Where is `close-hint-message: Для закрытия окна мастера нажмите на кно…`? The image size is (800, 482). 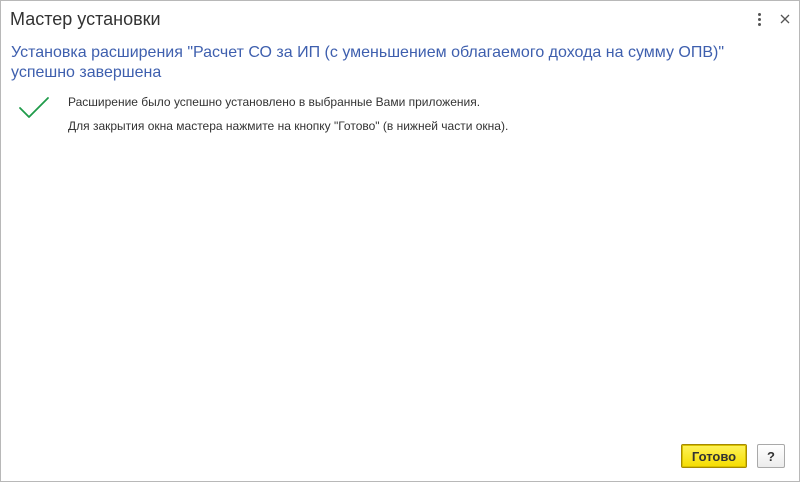
close-hint-message: Для закрытия окна мастера нажмите на кно… is located at coordinates (288, 126).